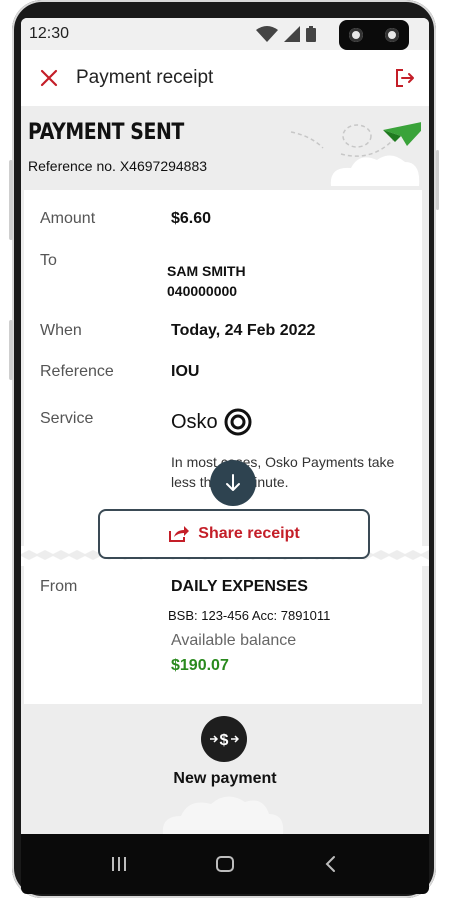 The image size is (450, 900). I want to click on reference-number: Reference no. X4697294883, so click(118, 166).